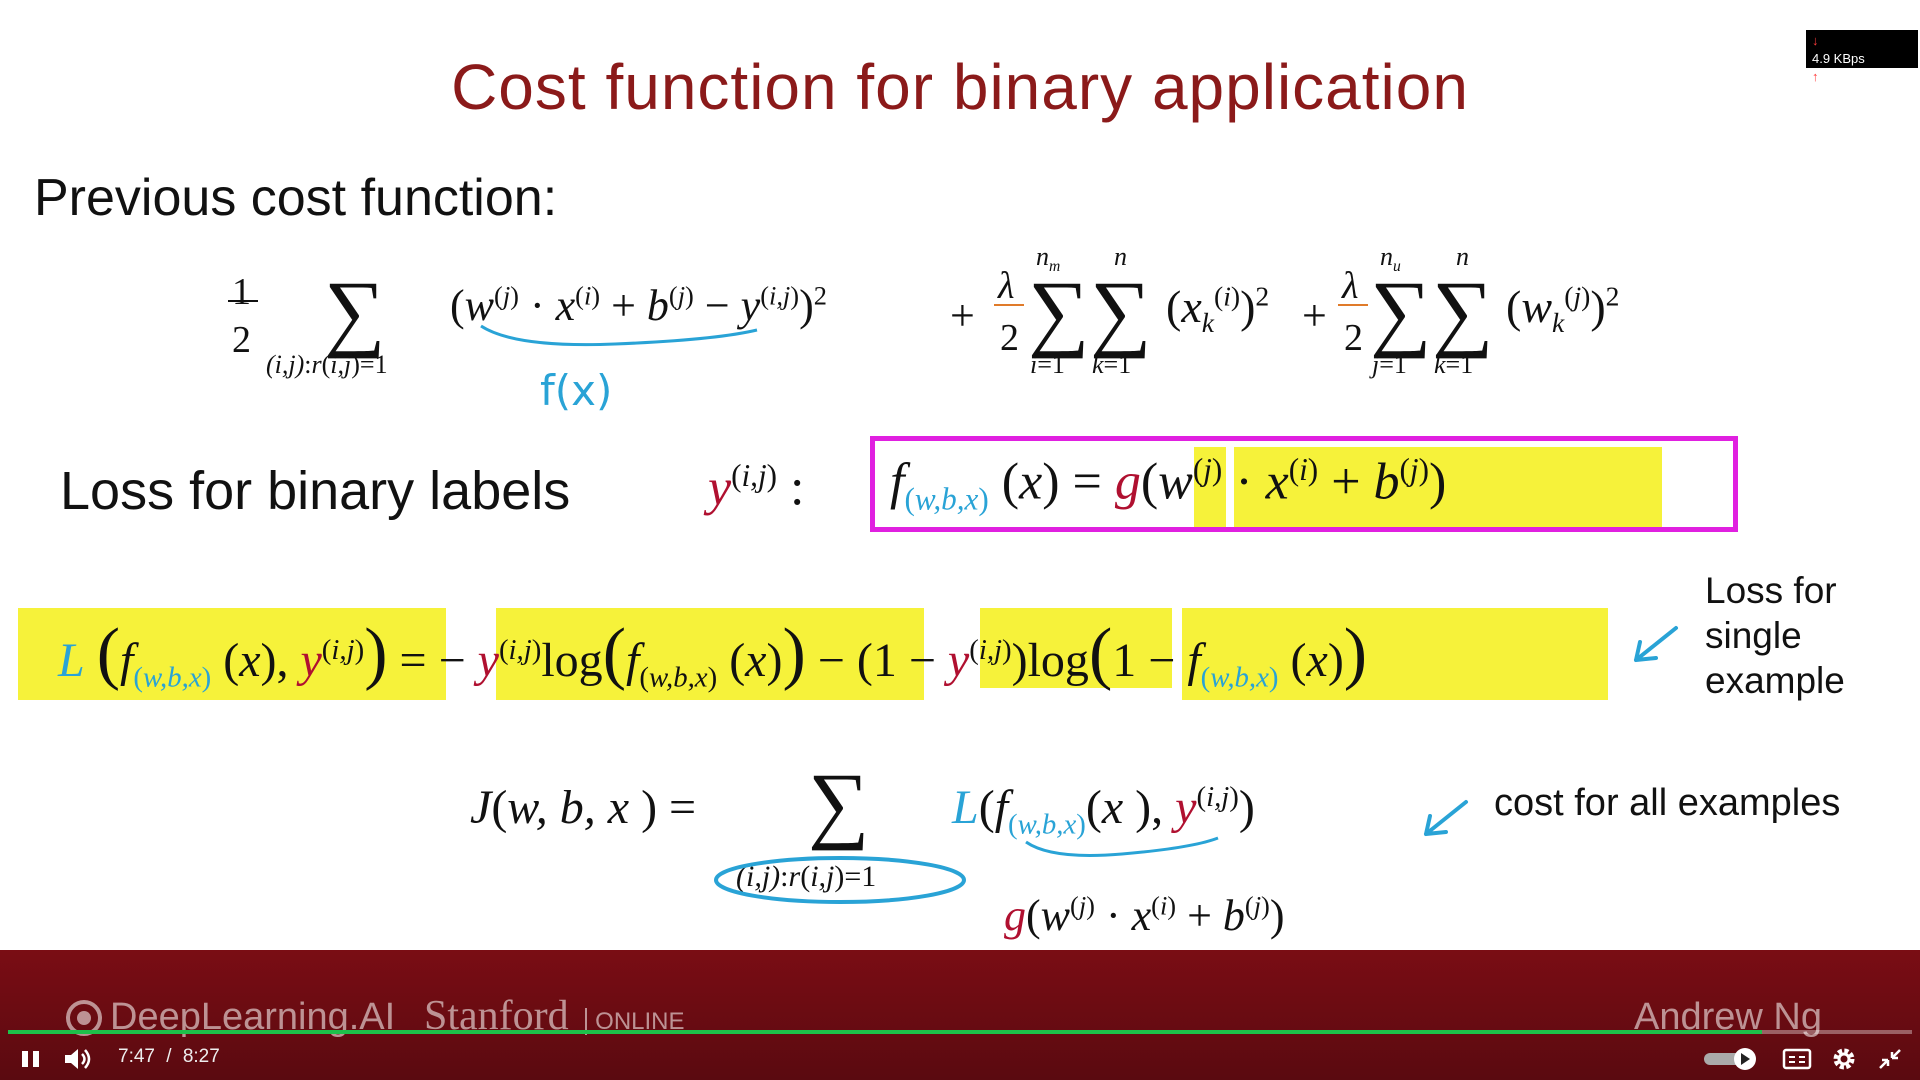 Image resolution: width=1920 pixels, height=1080 pixels. What do you see at coordinates (1144, 915) in the screenshot?
I see `g-expansion: g(w(j) · x(i) + b(j))` at bounding box center [1144, 915].